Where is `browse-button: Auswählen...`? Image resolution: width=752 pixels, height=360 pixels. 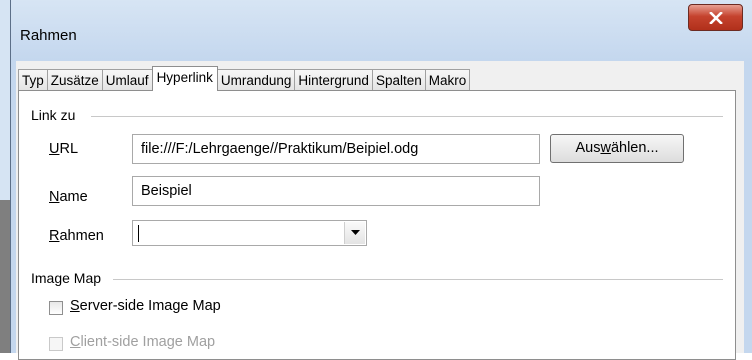
browse-button: Auswählen... is located at coordinates (617, 148).